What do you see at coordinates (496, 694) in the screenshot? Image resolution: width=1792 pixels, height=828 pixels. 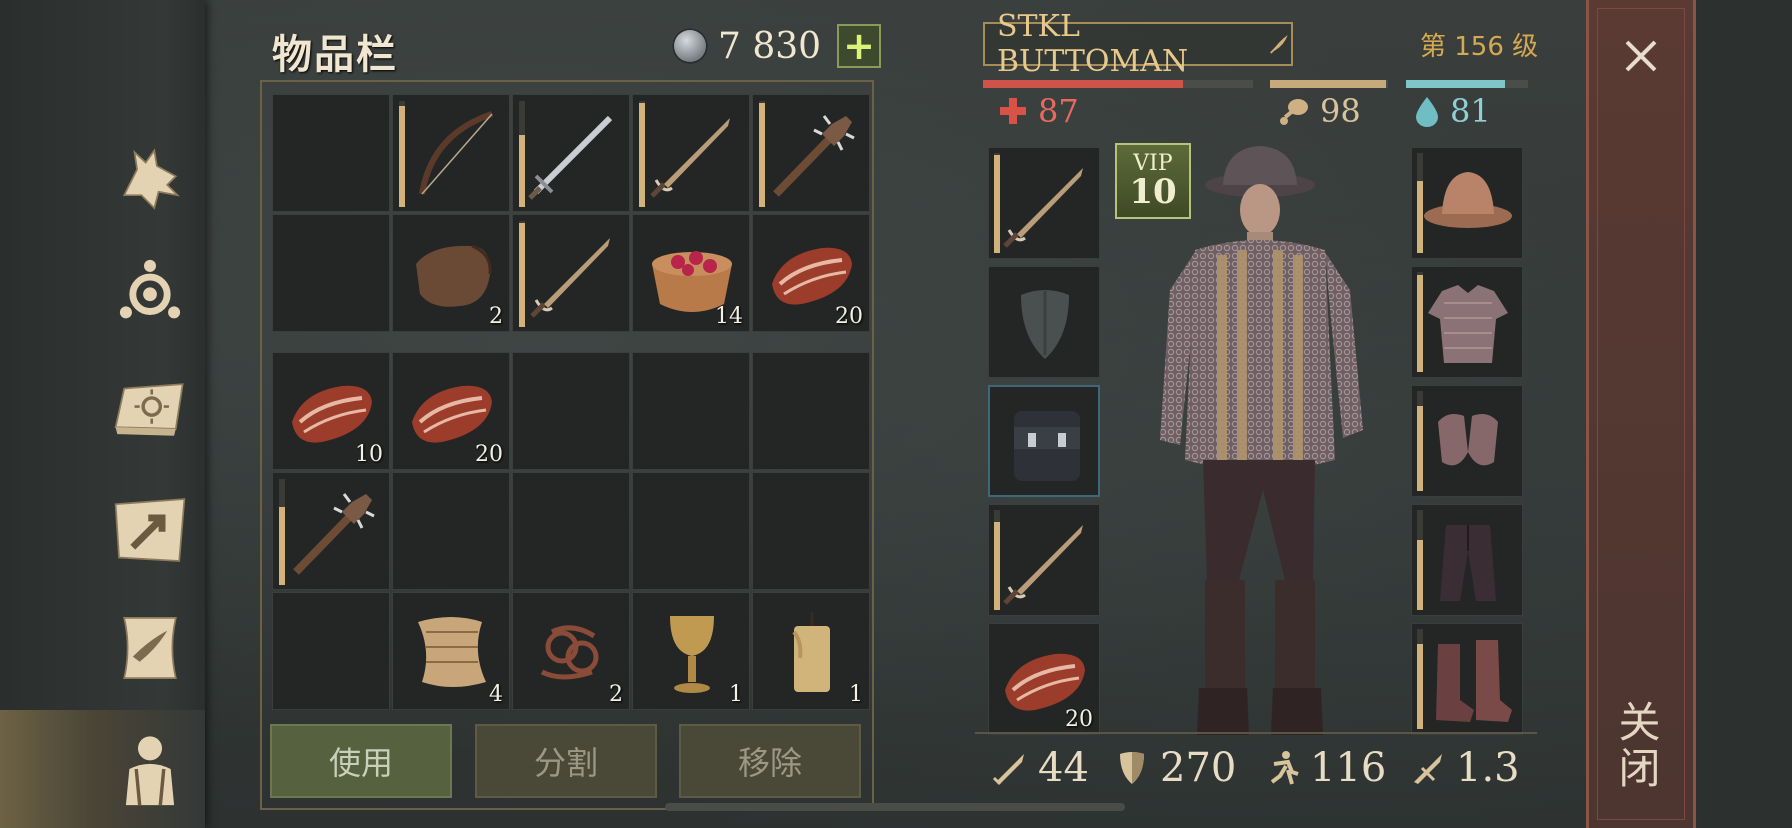 I see `item-count: 4` at bounding box center [496, 694].